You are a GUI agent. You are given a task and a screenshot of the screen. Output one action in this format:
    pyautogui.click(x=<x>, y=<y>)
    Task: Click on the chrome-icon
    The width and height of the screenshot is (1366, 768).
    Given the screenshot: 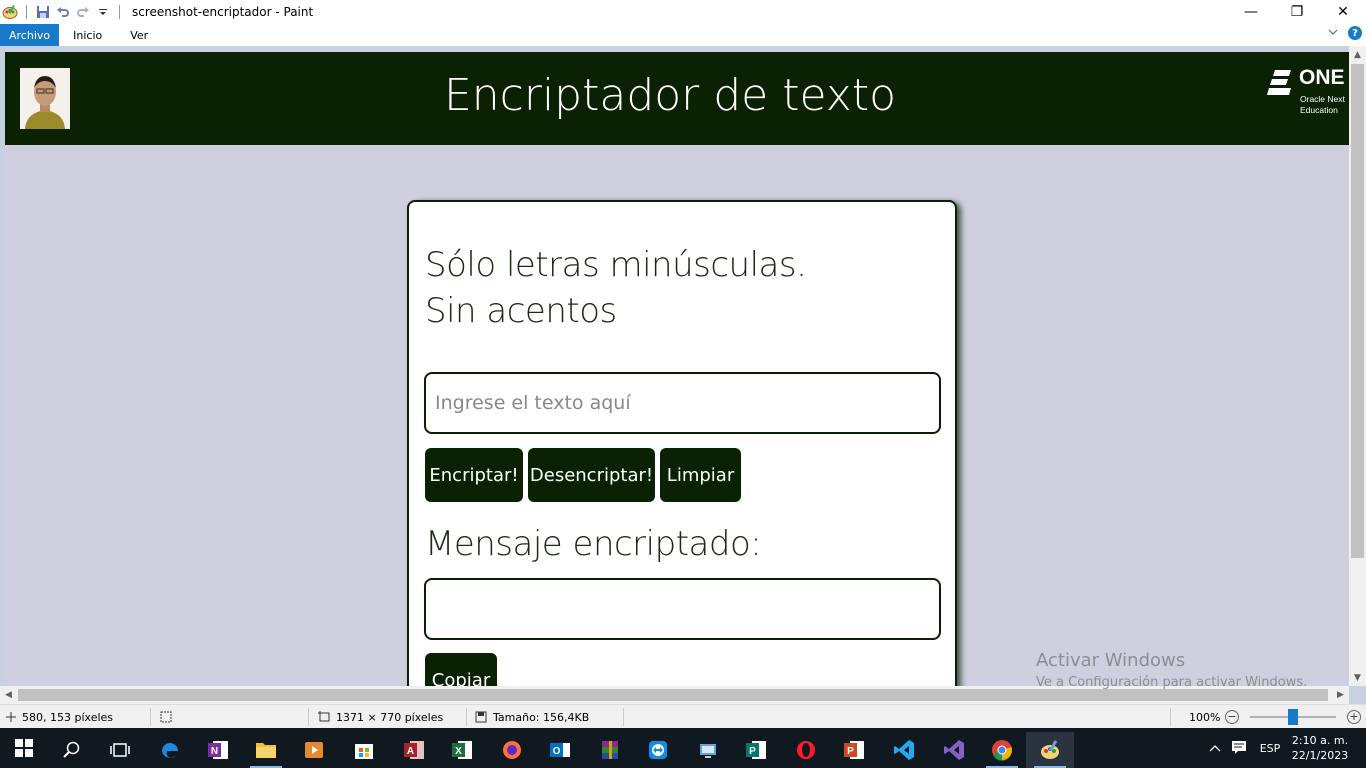 What is the action you would take?
    pyautogui.click(x=1002, y=750)
    